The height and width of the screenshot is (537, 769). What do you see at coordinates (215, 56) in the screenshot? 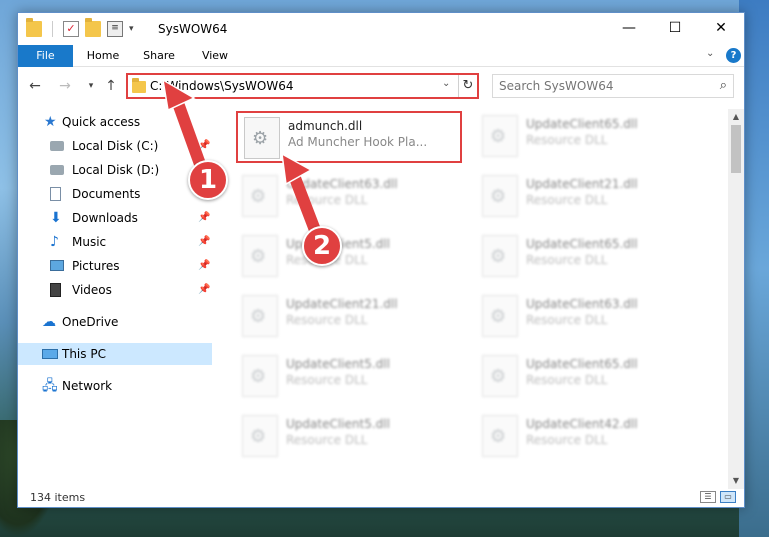
I see `tab-view: View` at bounding box center [215, 56].